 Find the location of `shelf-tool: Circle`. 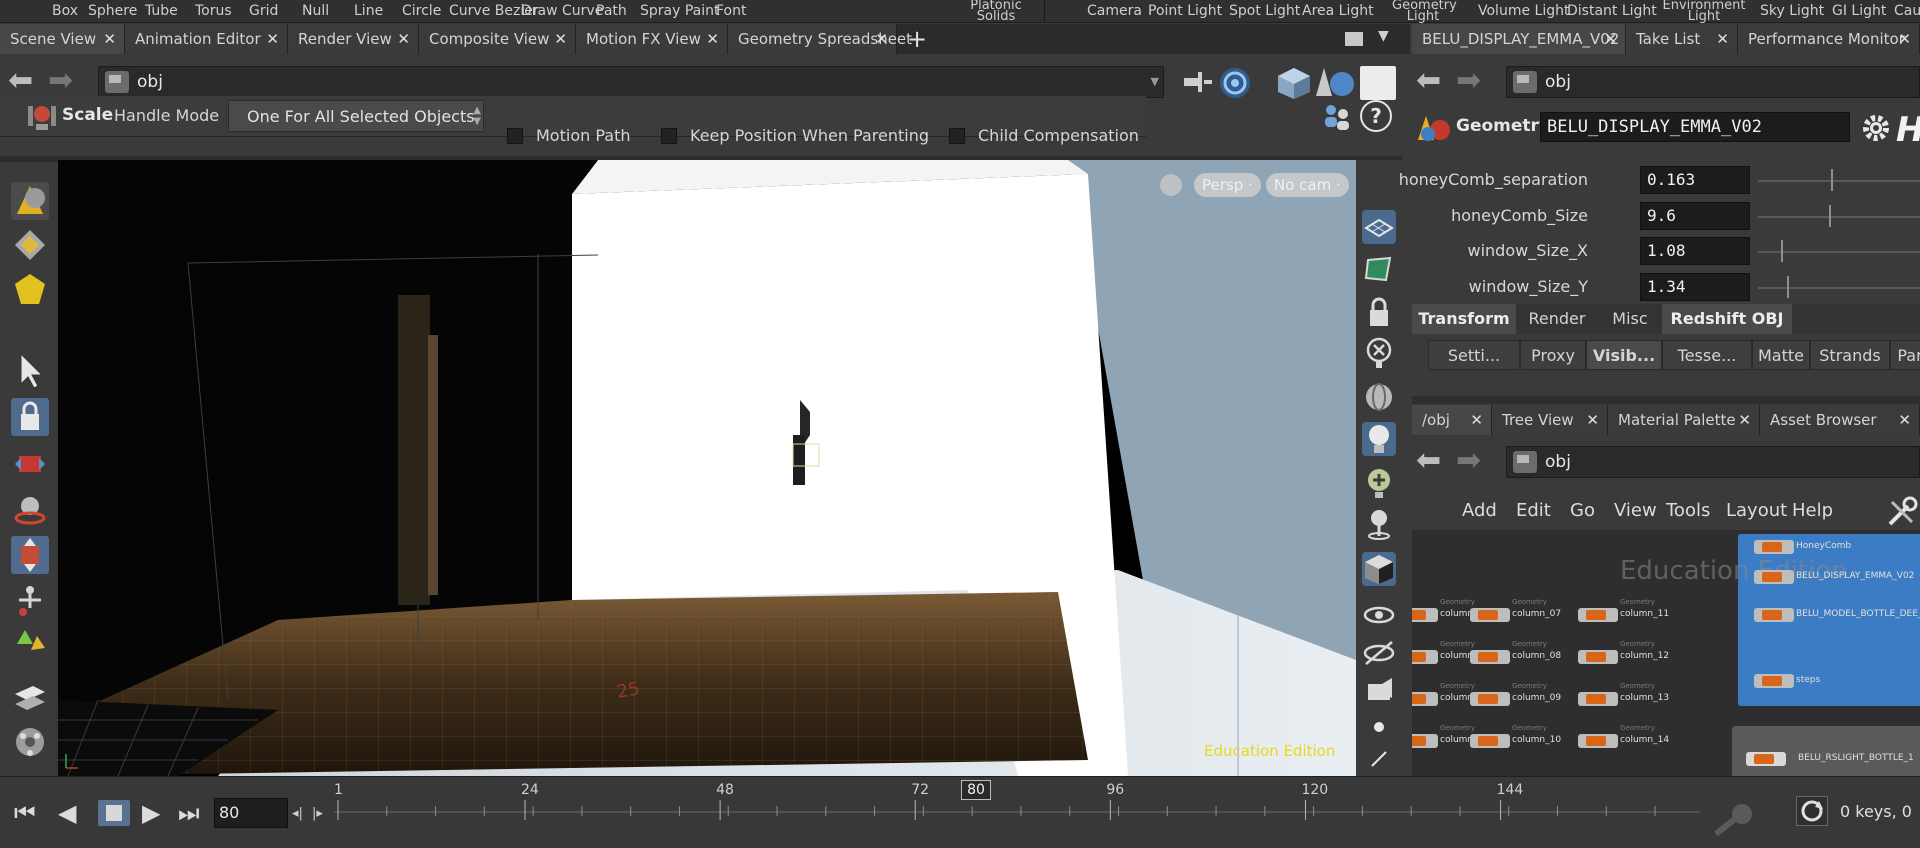

shelf-tool: Circle is located at coordinates (421, 11).